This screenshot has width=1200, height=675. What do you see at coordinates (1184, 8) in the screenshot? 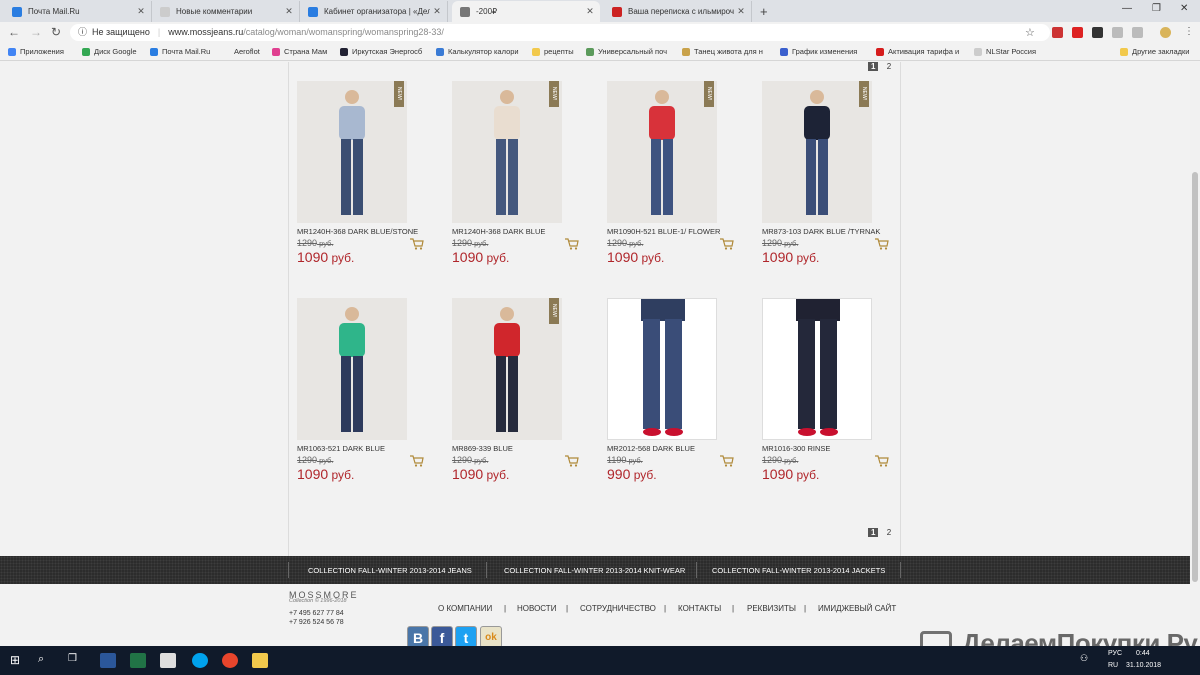
I see `window-close-icon: ✕` at bounding box center [1184, 8].